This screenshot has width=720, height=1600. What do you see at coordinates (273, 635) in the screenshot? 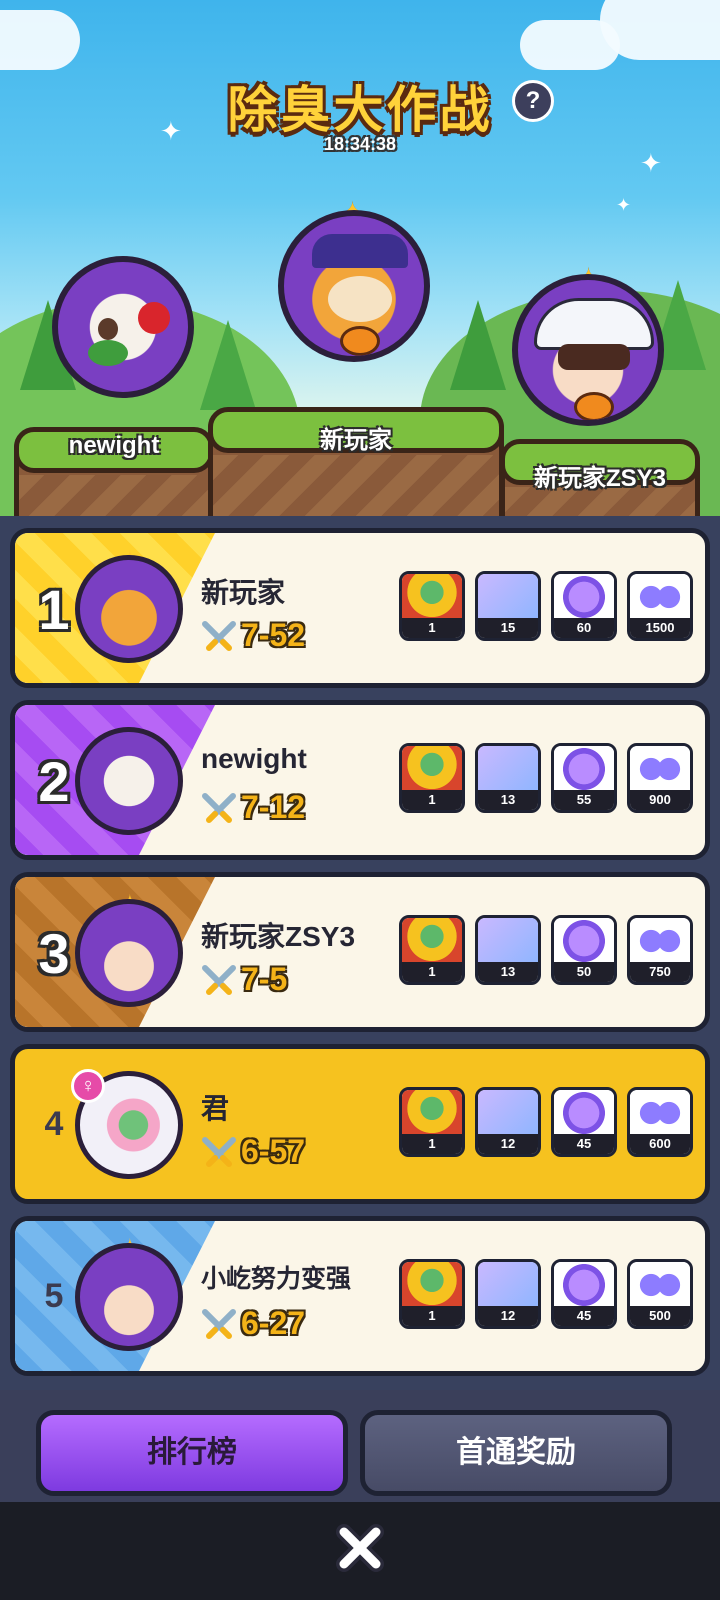
I see `score-value: 7-52` at bounding box center [273, 635].